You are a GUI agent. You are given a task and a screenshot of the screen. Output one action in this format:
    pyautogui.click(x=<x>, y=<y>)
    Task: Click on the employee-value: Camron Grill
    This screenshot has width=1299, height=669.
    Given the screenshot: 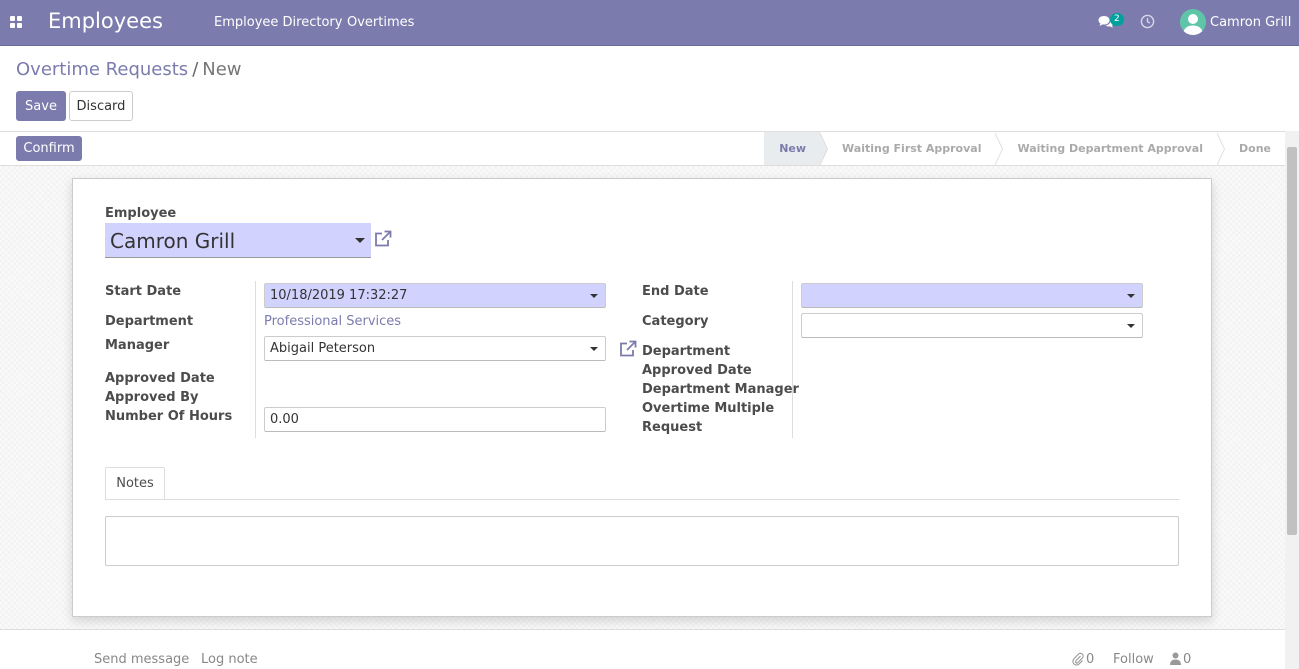 What is the action you would take?
    pyautogui.click(x=173, y=241)
    